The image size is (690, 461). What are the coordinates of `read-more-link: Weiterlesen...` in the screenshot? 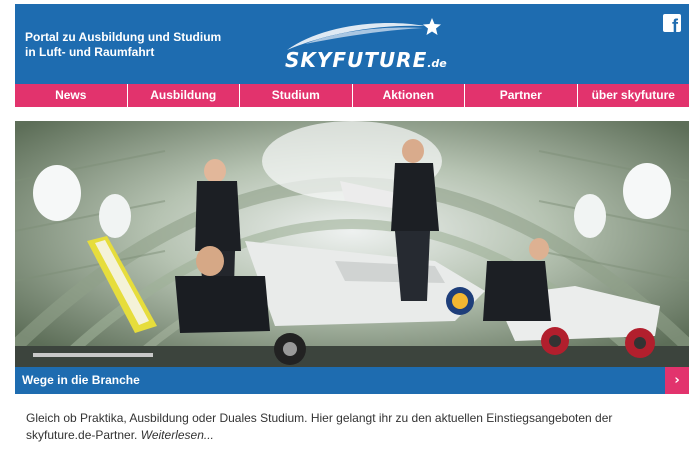 It's located at (177, 435).